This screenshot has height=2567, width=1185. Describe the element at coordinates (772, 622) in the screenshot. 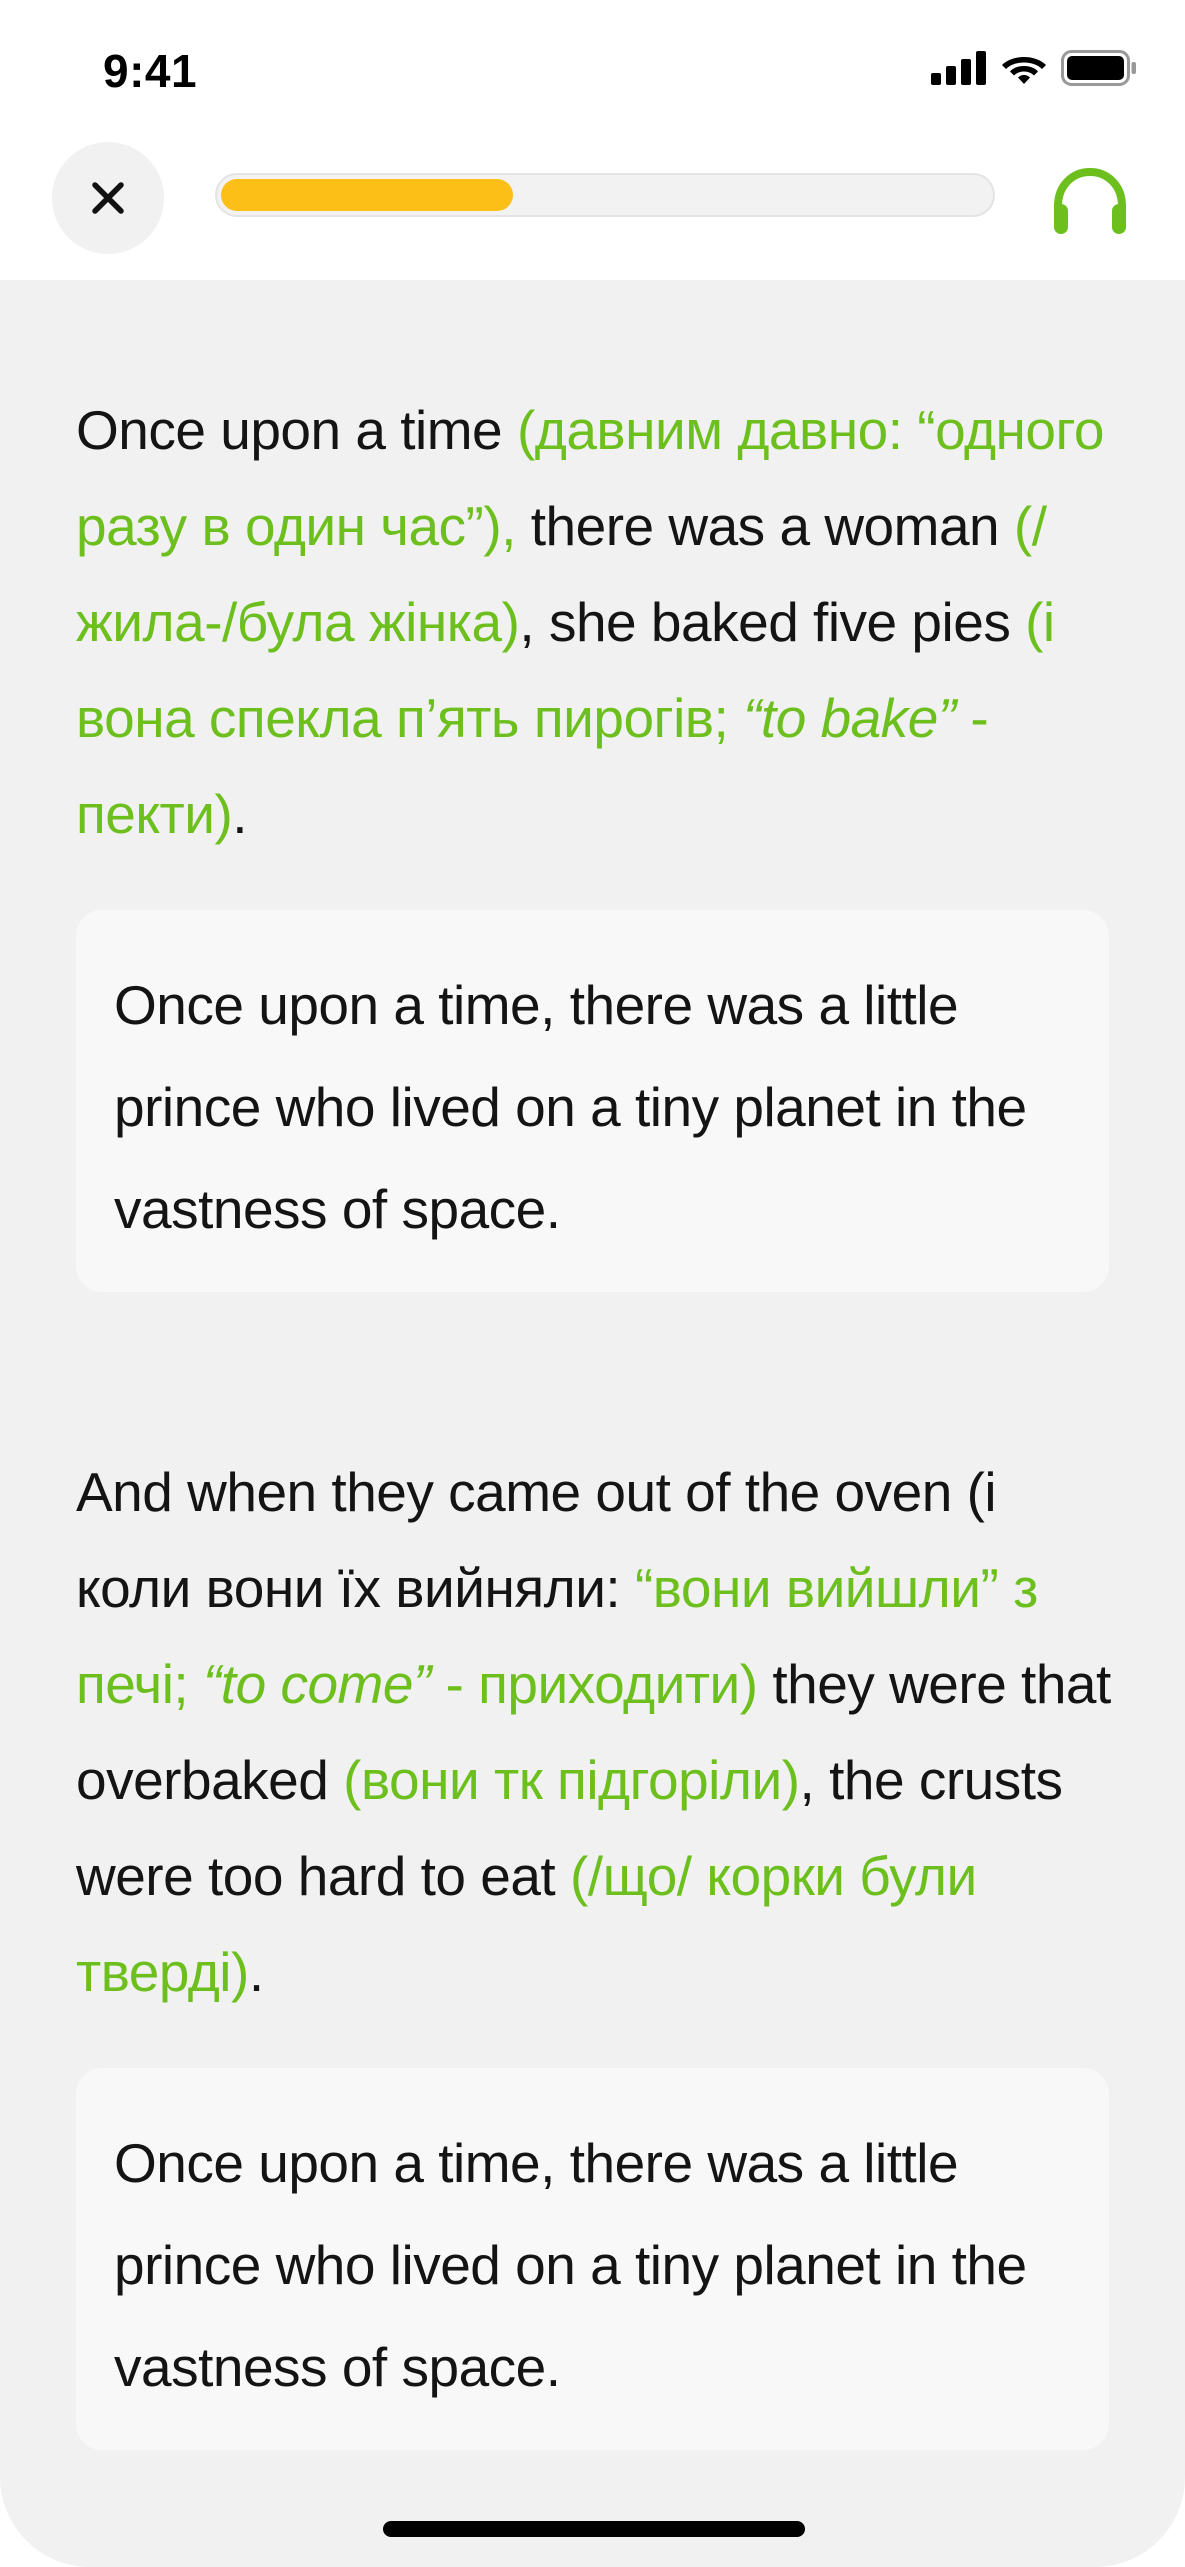

I see `source-text: , she baked five pies` at that location.